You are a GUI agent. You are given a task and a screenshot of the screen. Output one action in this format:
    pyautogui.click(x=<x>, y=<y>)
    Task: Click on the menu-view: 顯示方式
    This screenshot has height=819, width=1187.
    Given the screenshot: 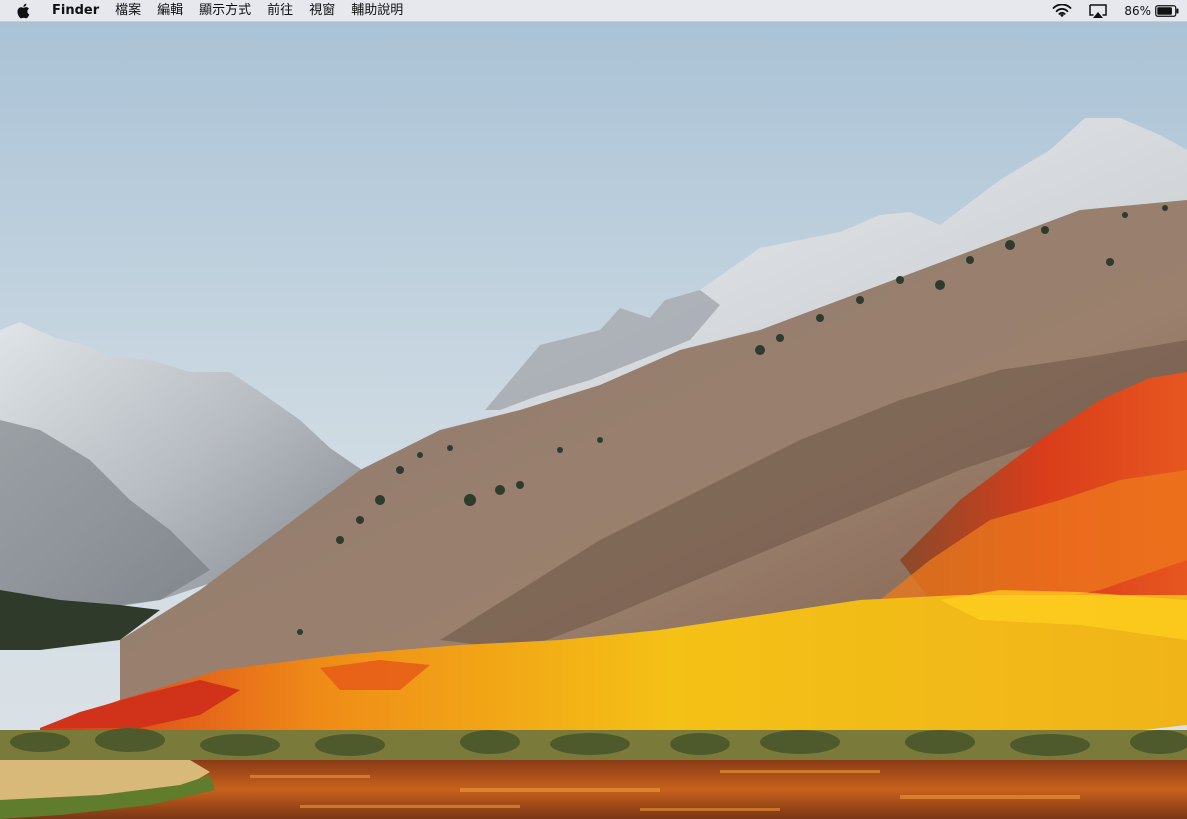 What is the action you would take?
    pyautogui.click(x=225, y=11)
    